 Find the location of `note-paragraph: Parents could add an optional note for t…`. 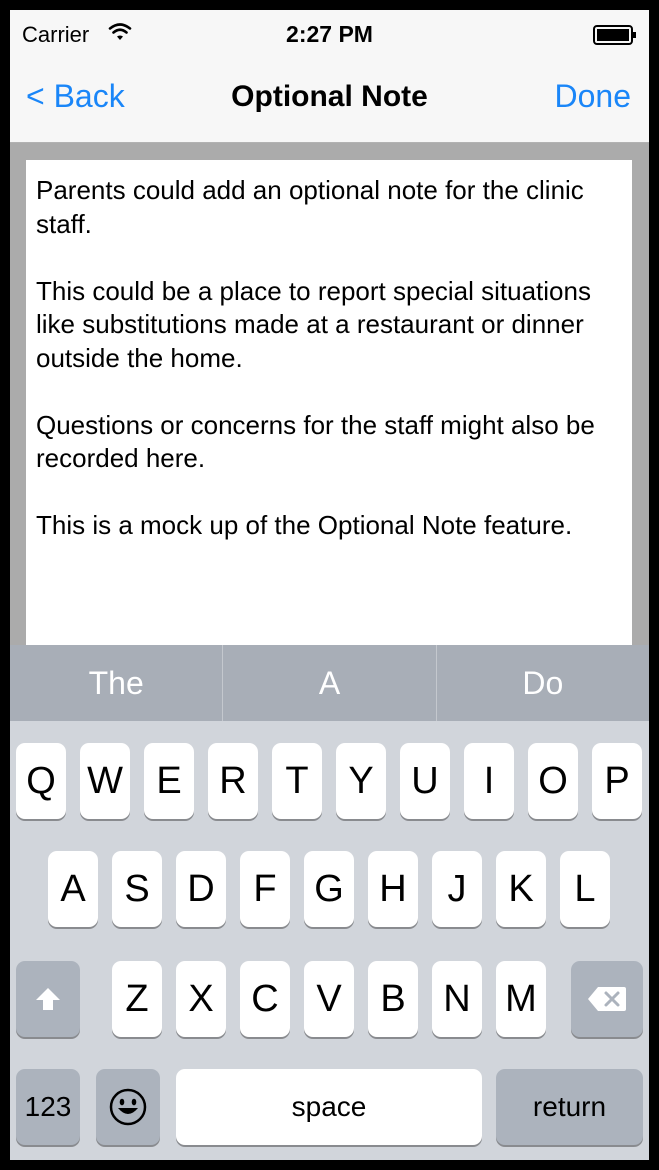

note-paragraph: Parents could add an optional note for t… is located at coordinates (310, 207).